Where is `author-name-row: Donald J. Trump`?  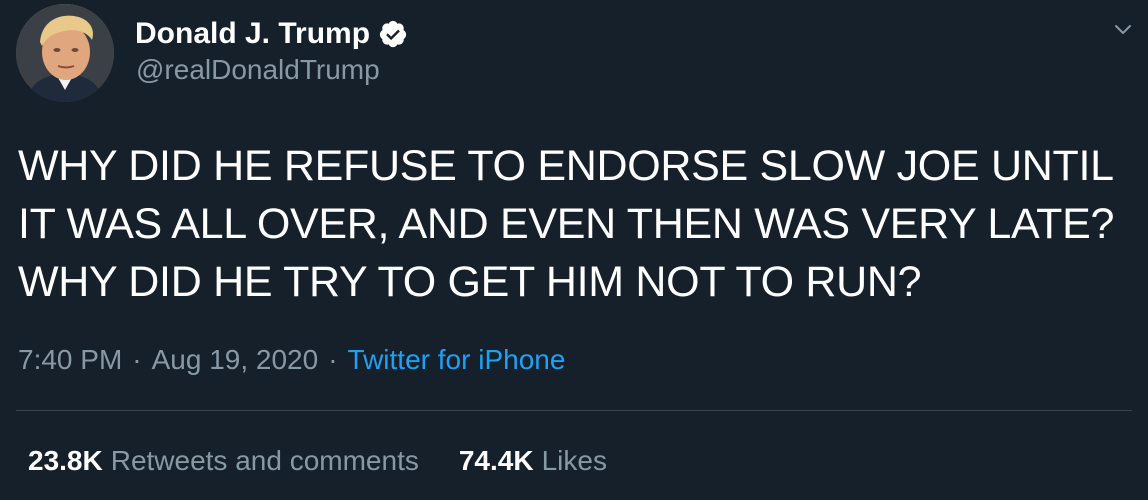 author-name-row: Donald J. Trump is located at coordinates (271, 34).